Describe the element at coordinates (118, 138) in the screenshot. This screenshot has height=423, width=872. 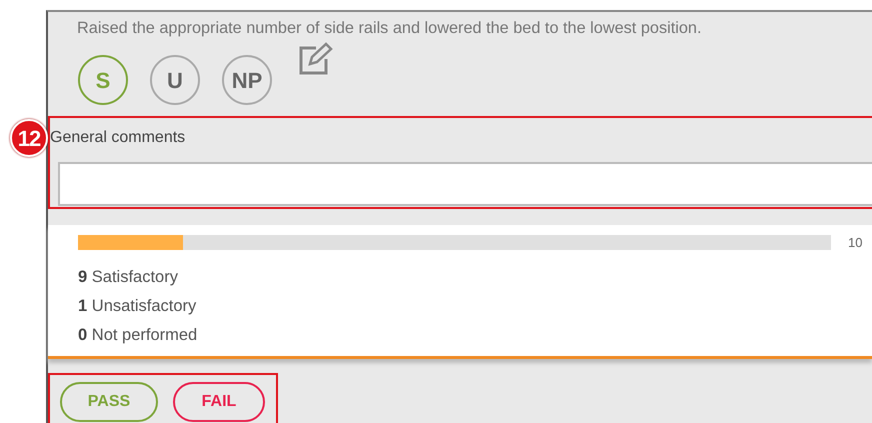
I see `field-label: General comments` at that location.